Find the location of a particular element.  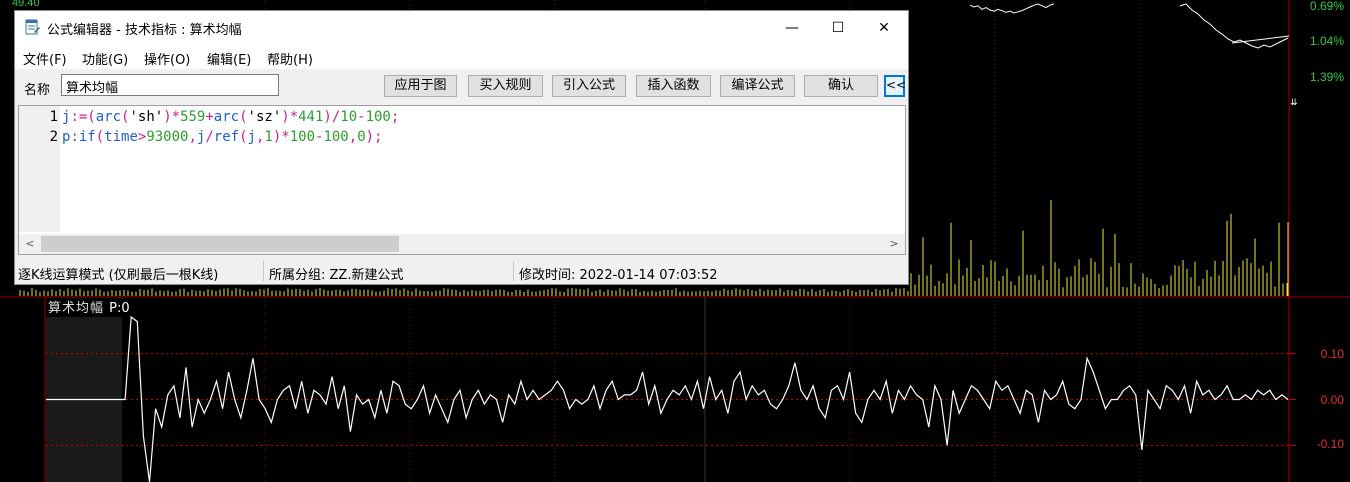

line-number-gutter: 1 2 is located at coordinates (39, 169).